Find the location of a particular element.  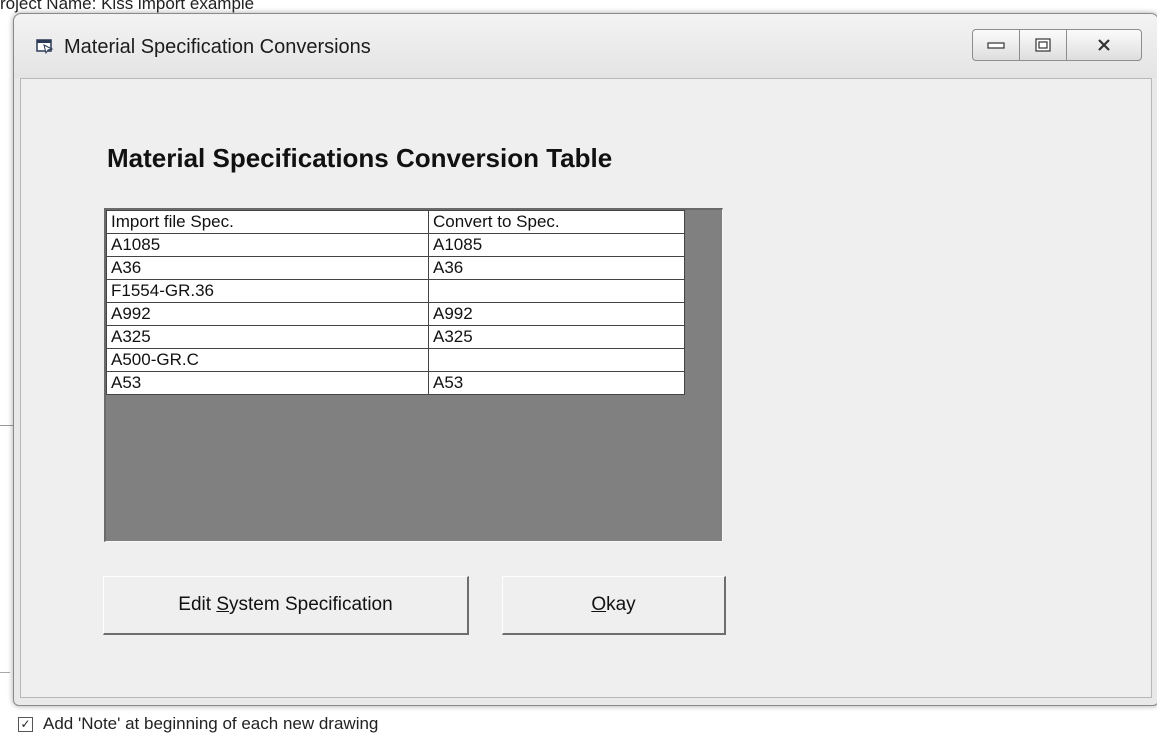

edit-button-label-pre: Edit is located at coordinates (197, 604).